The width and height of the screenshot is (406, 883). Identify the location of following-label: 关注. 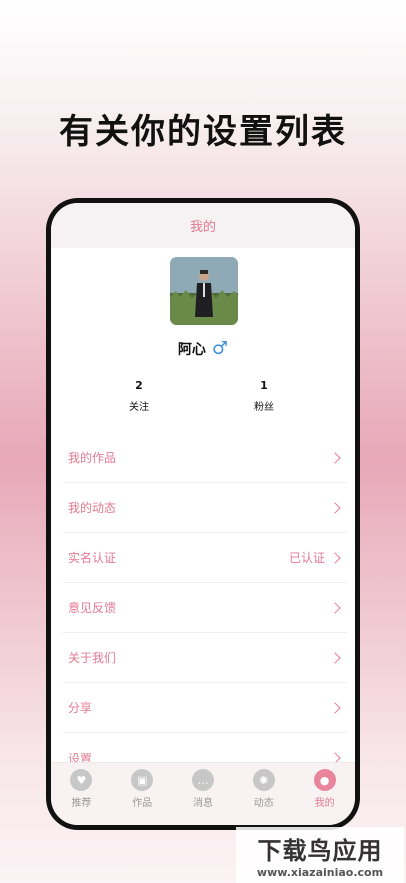
(139, 407).